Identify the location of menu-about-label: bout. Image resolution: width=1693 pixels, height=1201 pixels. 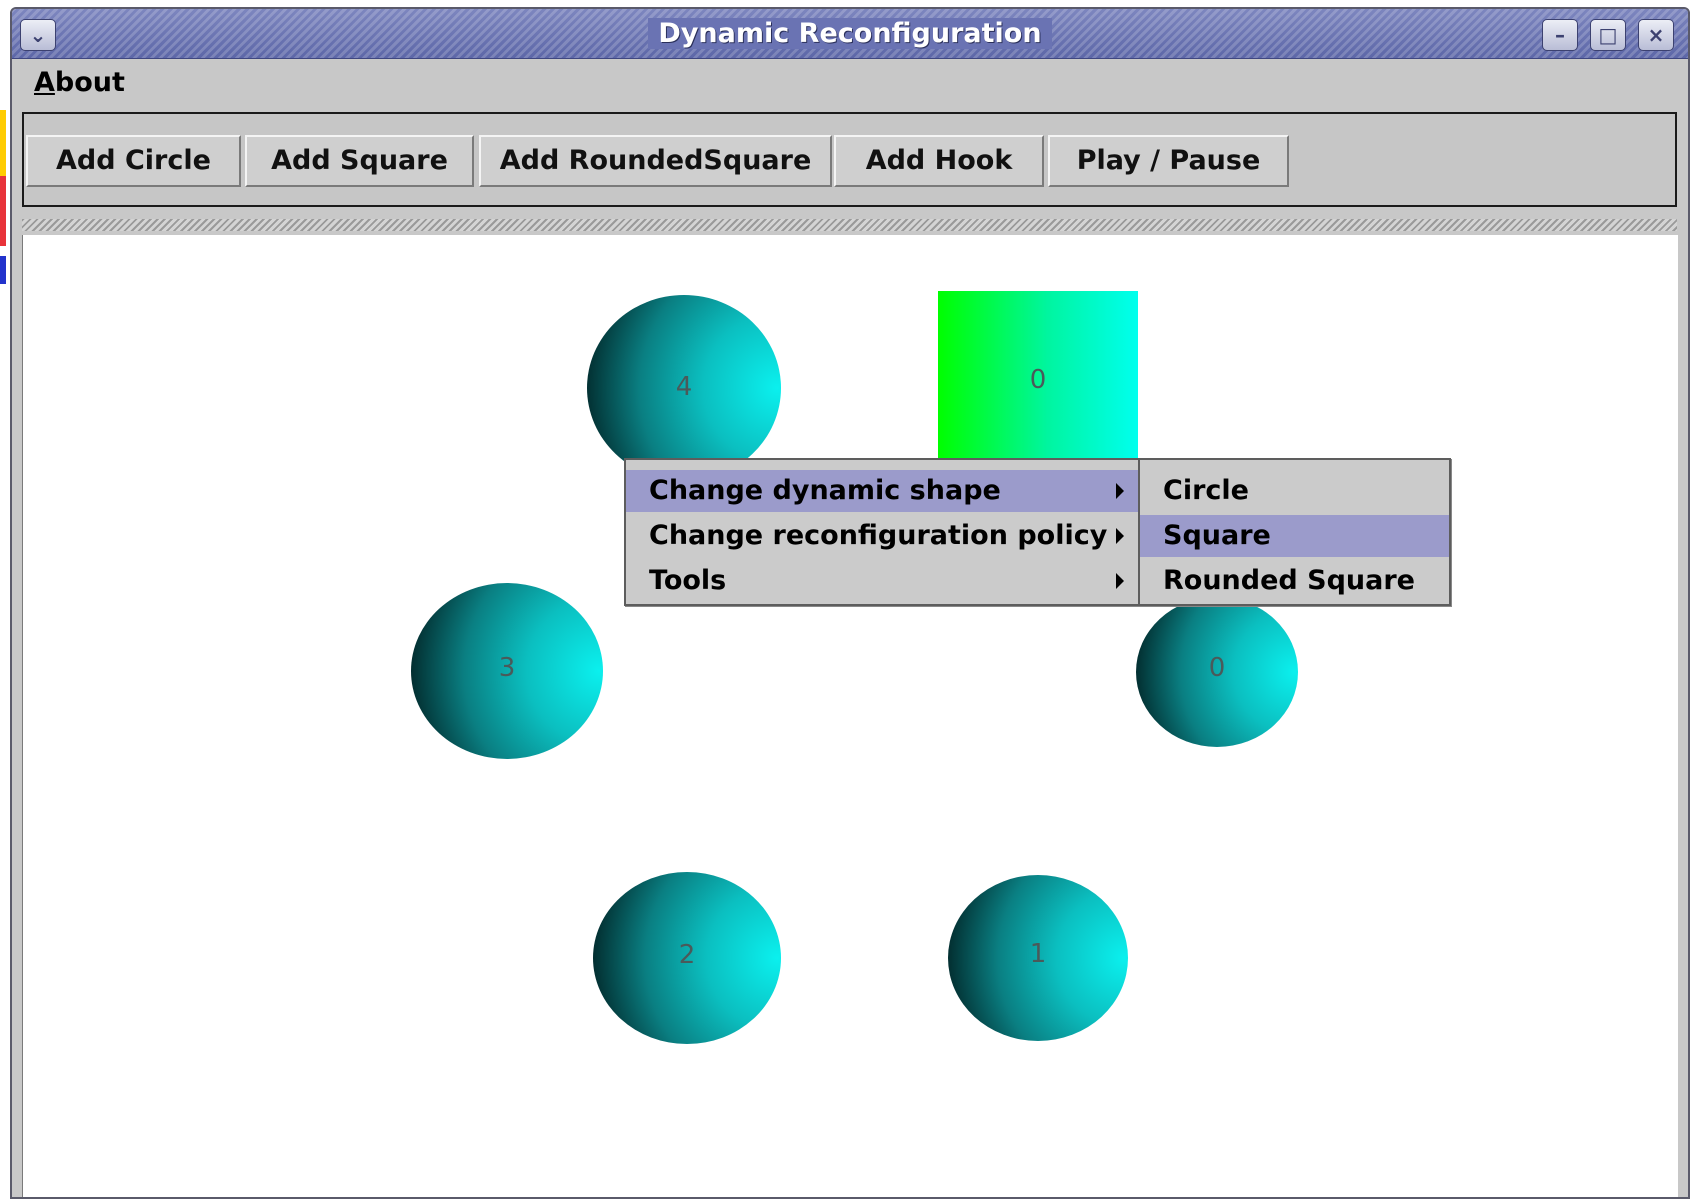
(89, 82).